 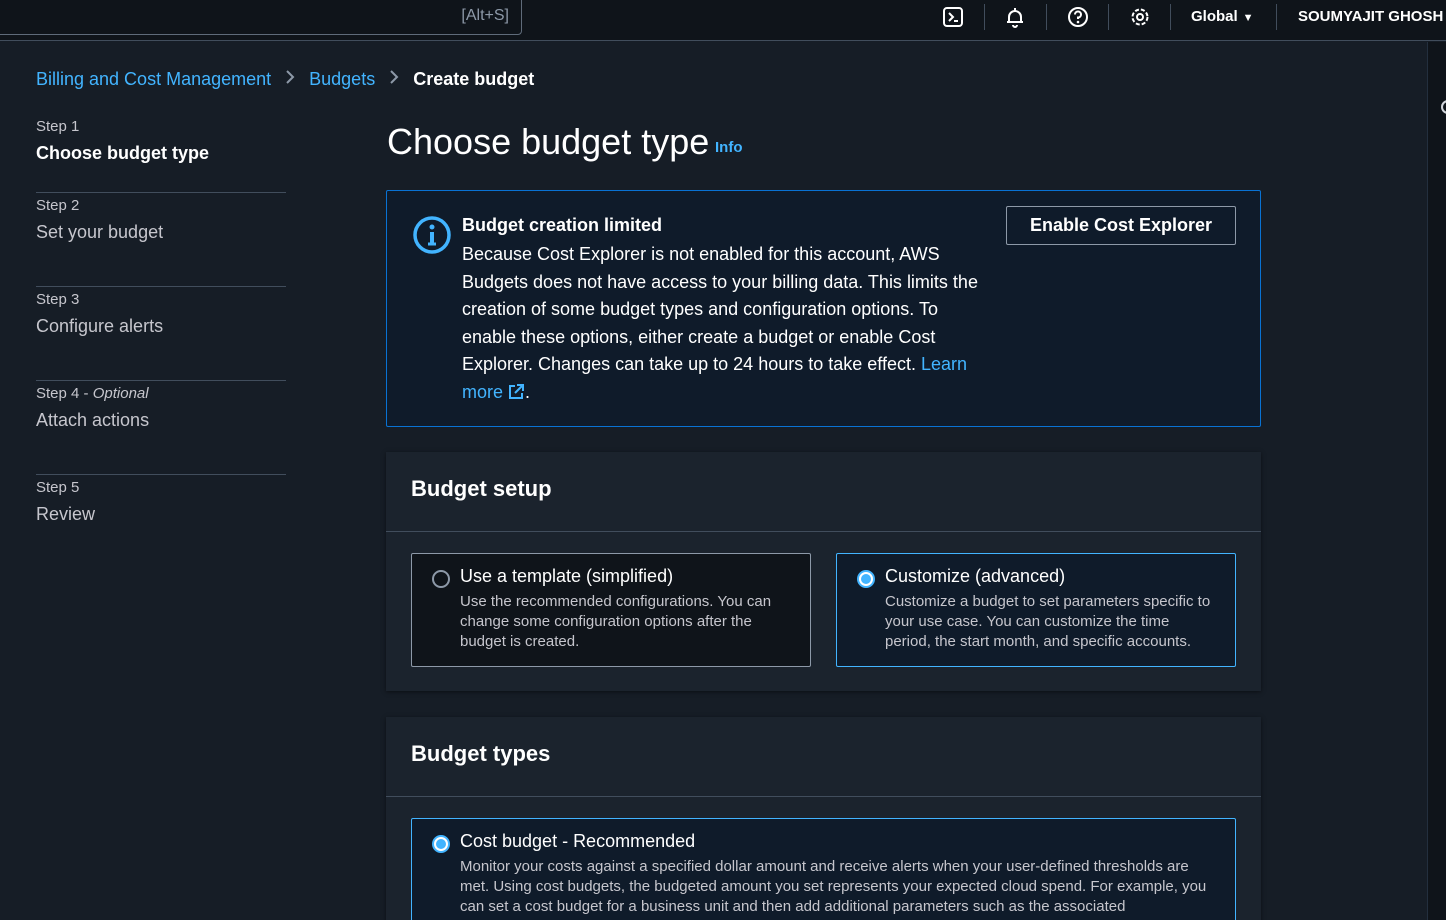 What do you see at coordinates (92, 393) in the screenshot?
I see `step-number: Step 4 - Optional` at bounding box center [92, 393].